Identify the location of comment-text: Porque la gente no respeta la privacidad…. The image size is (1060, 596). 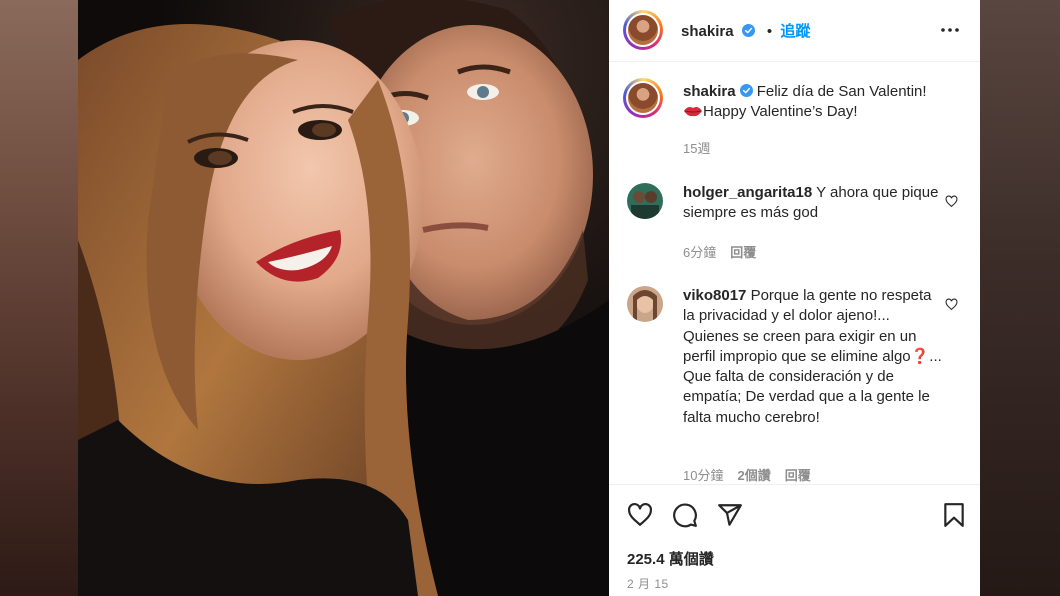
(812, 356).